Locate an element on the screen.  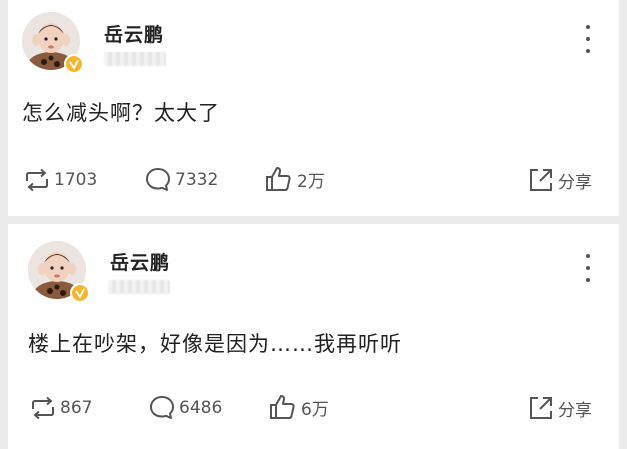
comment-button: 6486 is located at coordinates (185, 408).